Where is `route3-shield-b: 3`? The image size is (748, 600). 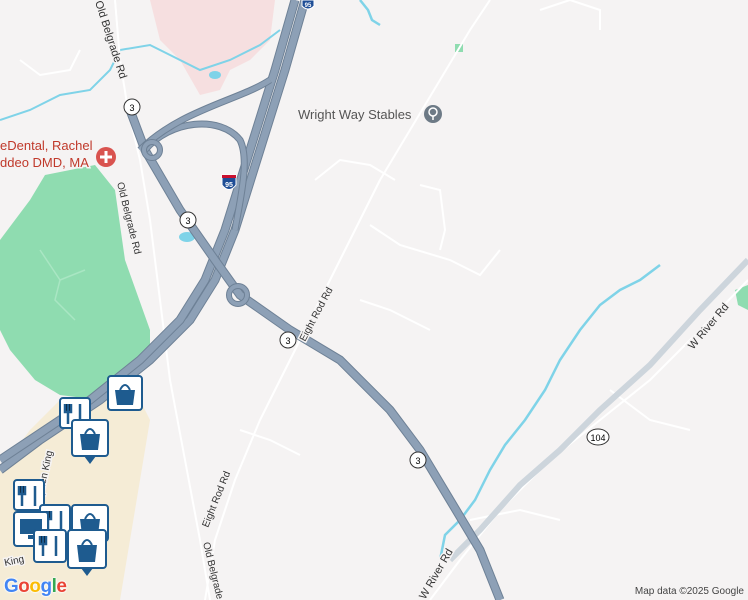
route3-shield-b: 3 is located at coordinates (188, 220).